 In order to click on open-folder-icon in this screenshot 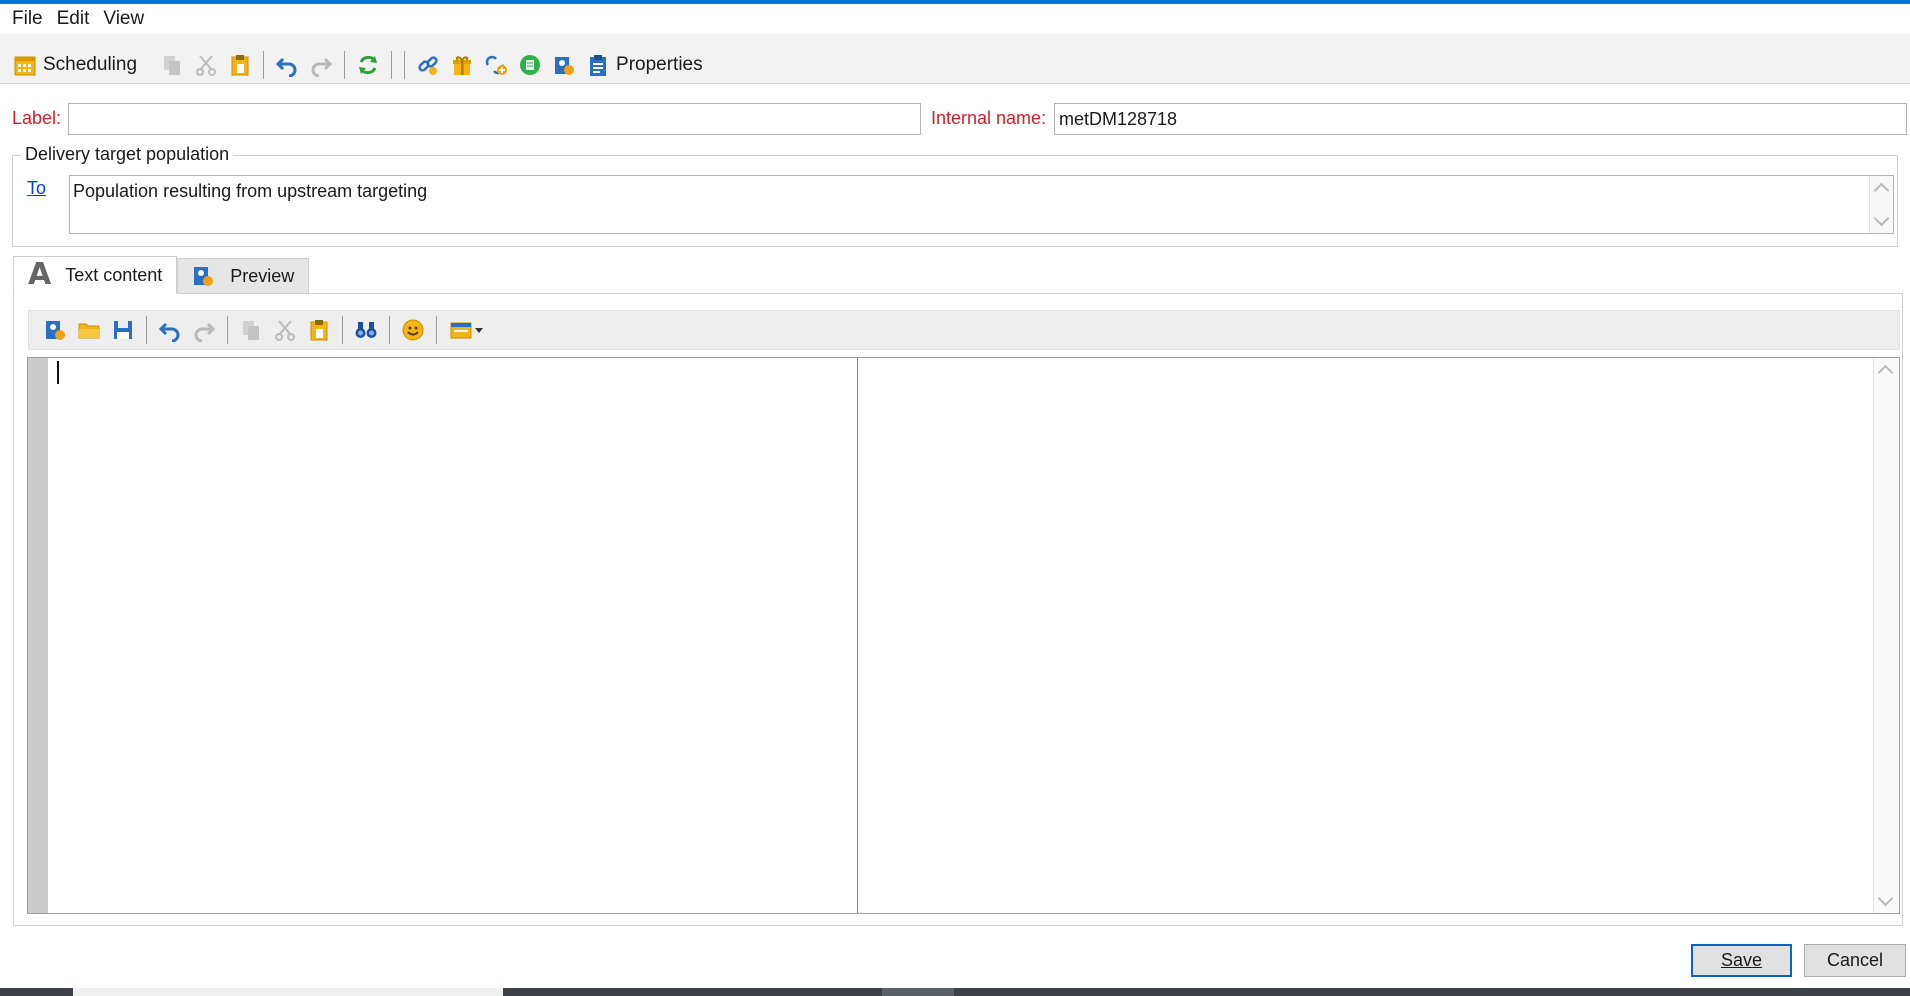, I will do `click(89, 331)`.